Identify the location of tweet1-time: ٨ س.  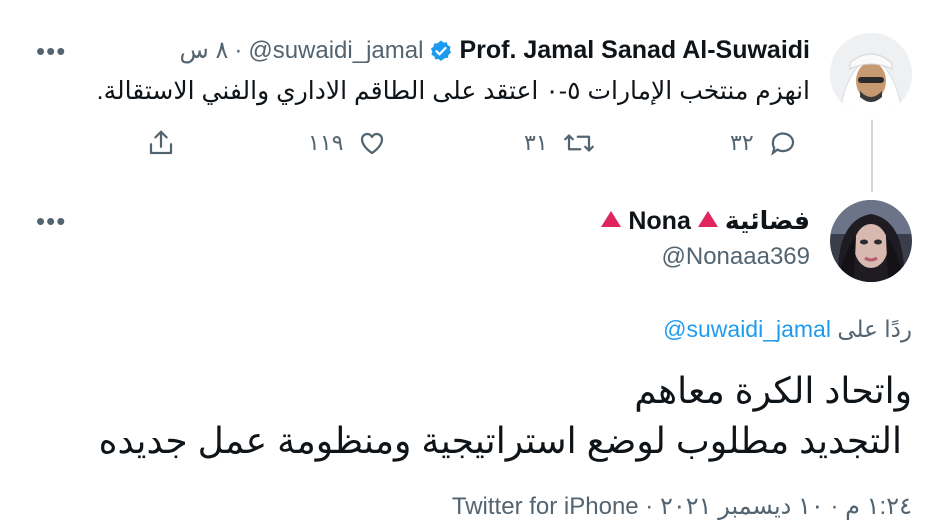
(203, 50).